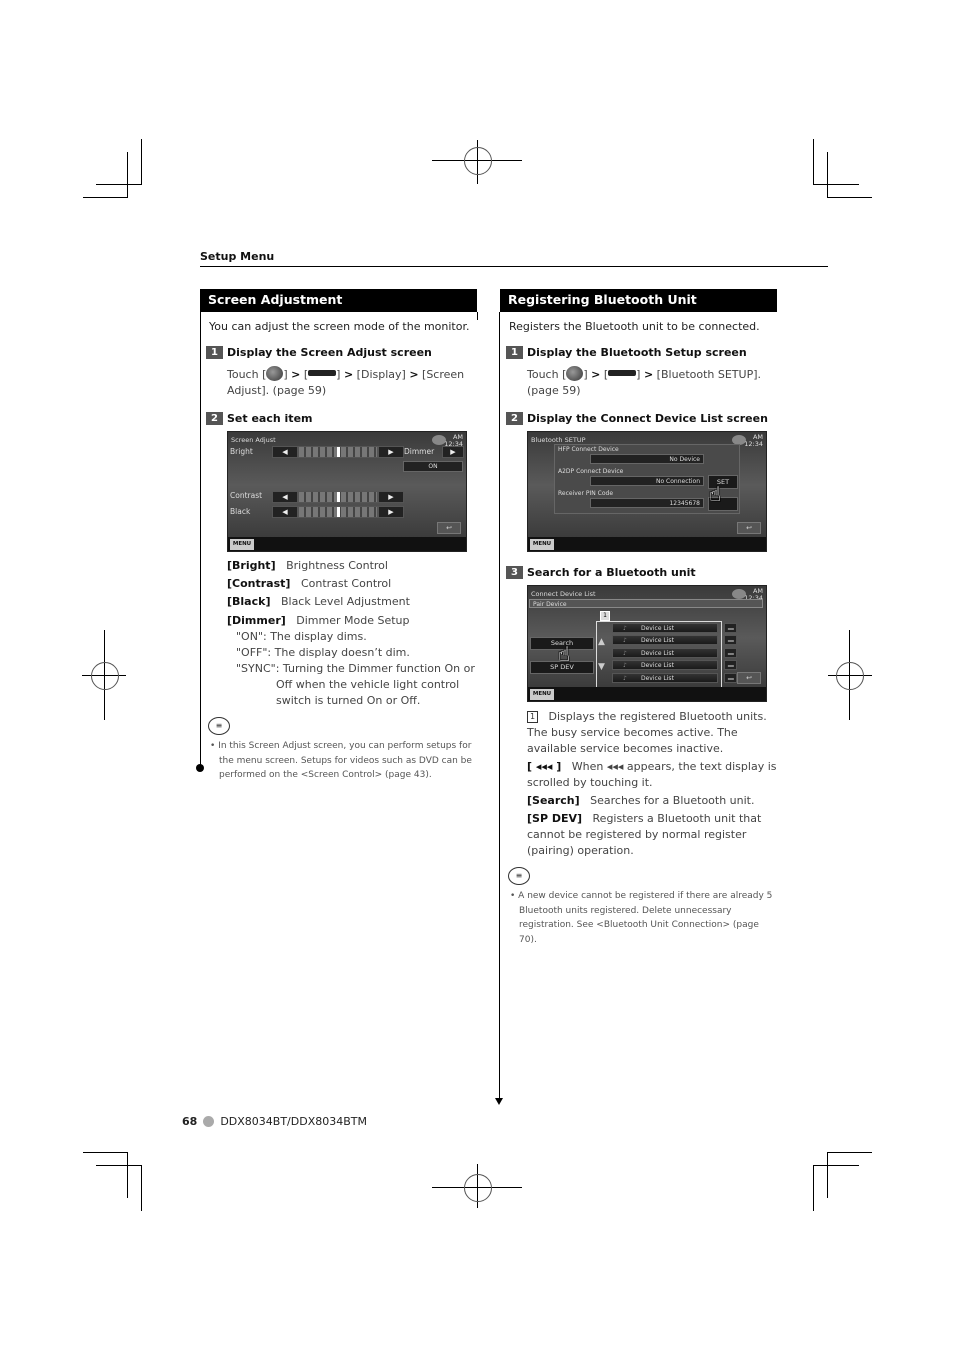 This screenshot has width=954, height=1350. Describe the element at coordinates (307, 565) in the screenshot. I see `desc-bright: [Bright] Brightness Control` at that location.